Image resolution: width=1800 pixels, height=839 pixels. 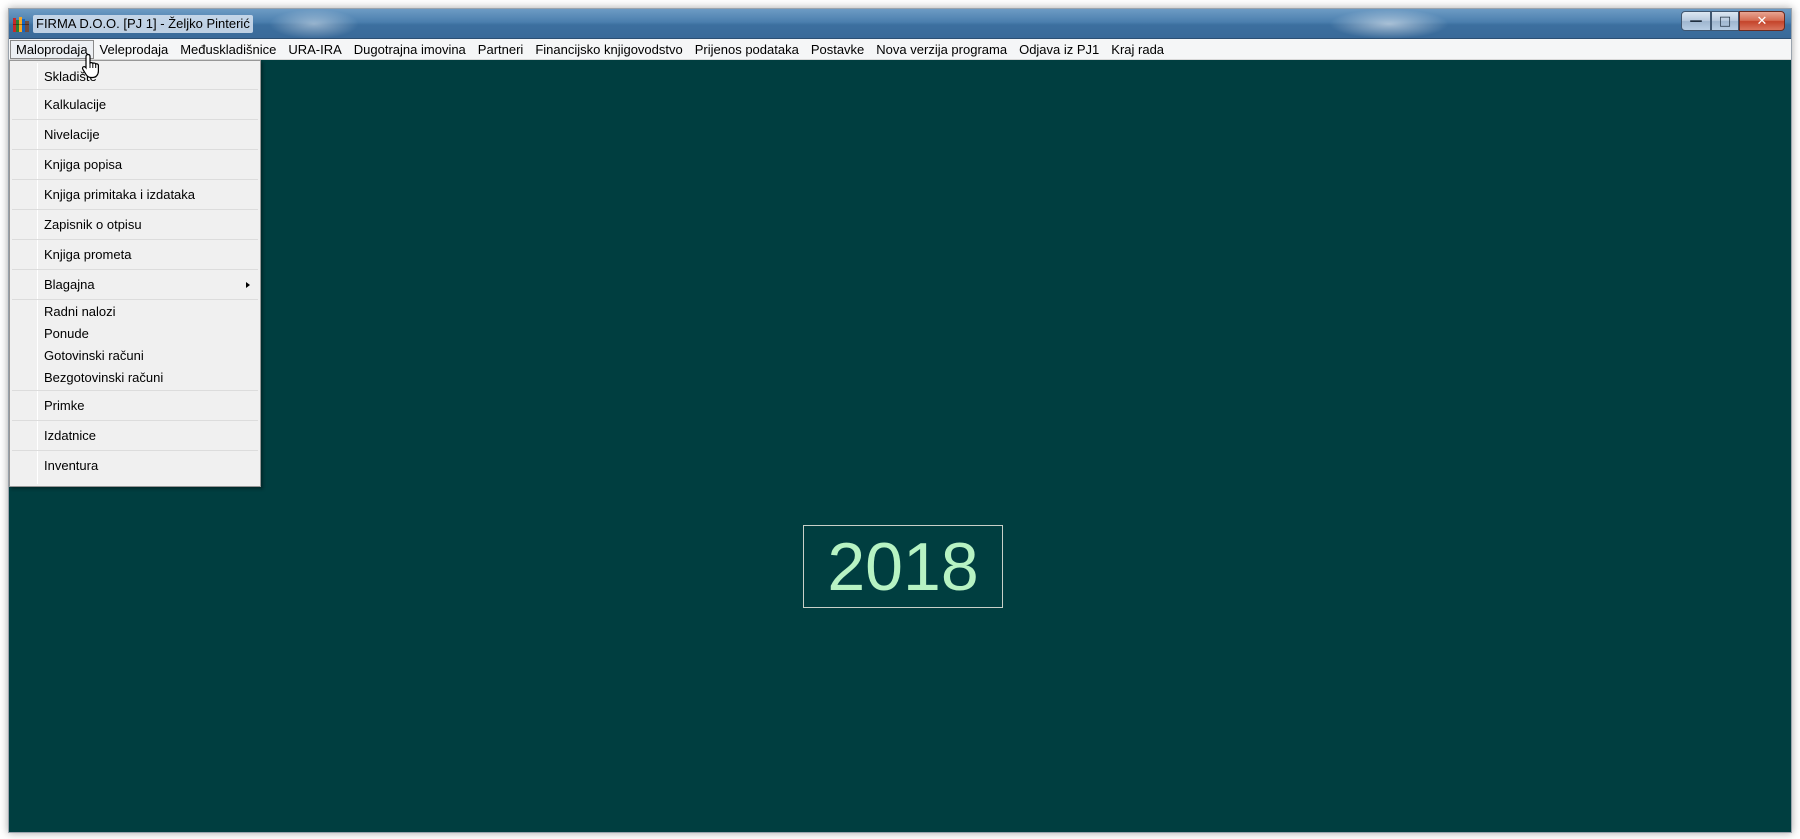 I want to click on menu-item-kalkulacije: Kalkulacije, so click(x=135, y=105).